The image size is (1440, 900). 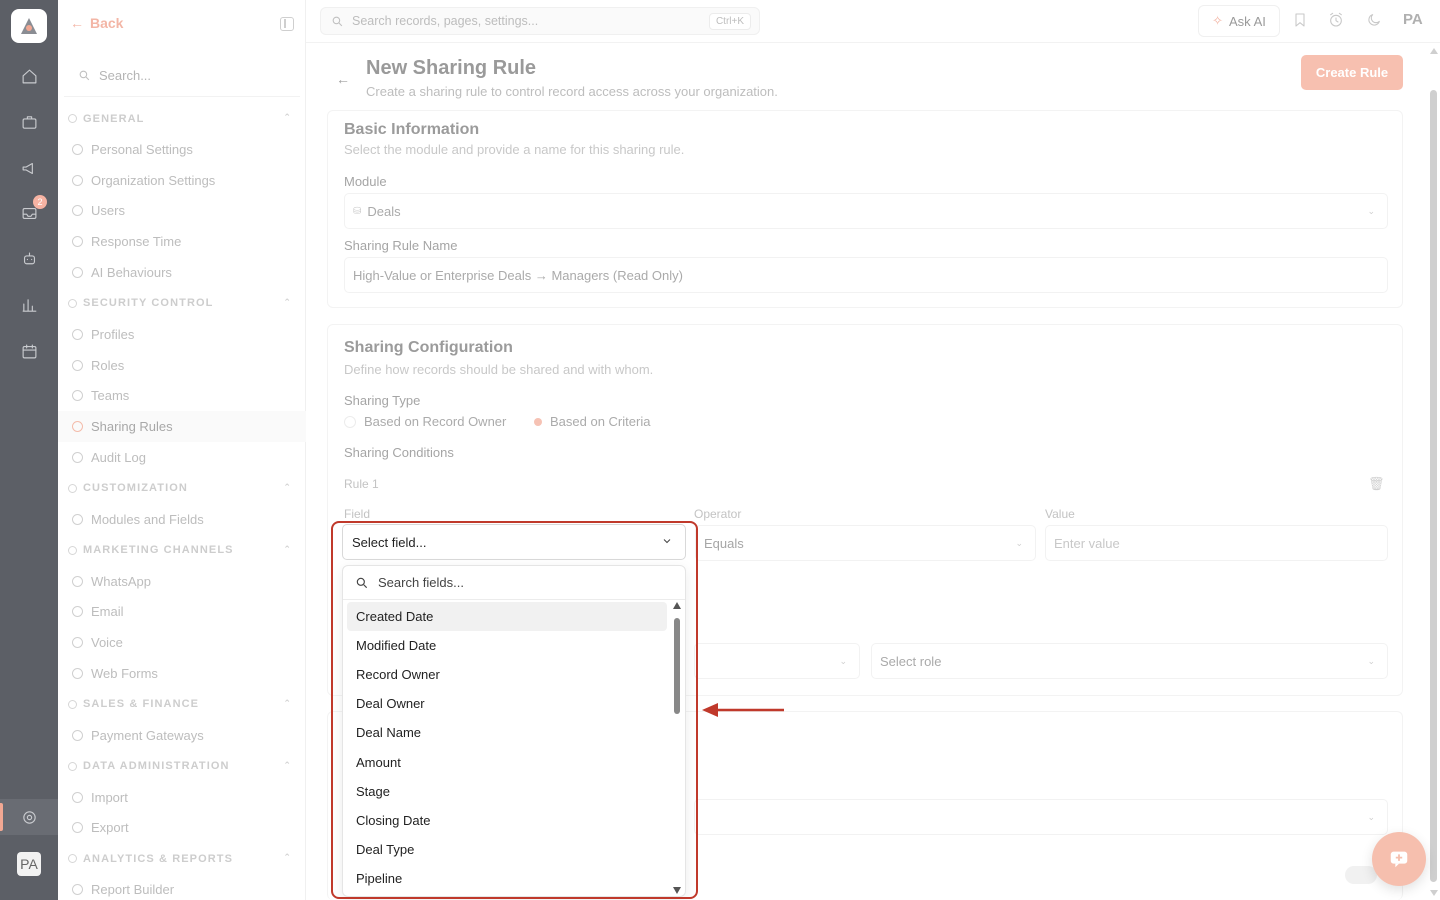 I want to click on field-option: Deal Owner, so click(x=507, y=703).